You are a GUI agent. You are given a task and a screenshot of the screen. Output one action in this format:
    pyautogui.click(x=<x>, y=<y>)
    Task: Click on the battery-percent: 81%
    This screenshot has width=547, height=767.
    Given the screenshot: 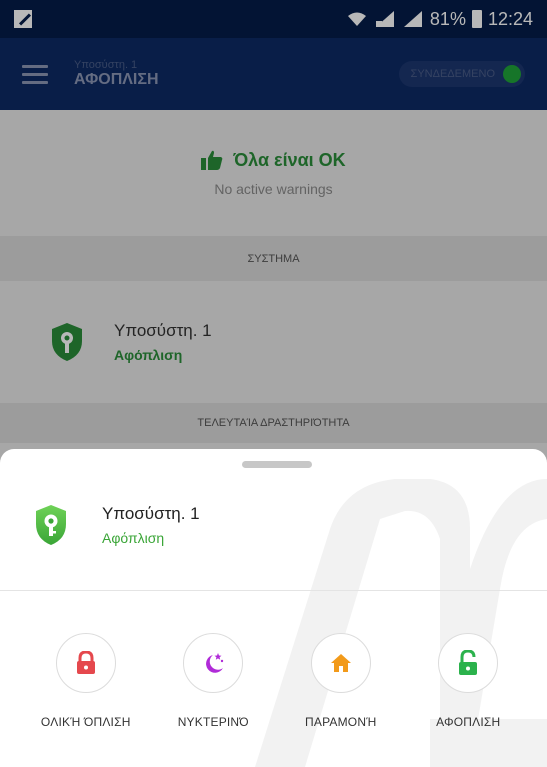 What is the action you would take?
    pyautogui.click(x=447, y=18)
    